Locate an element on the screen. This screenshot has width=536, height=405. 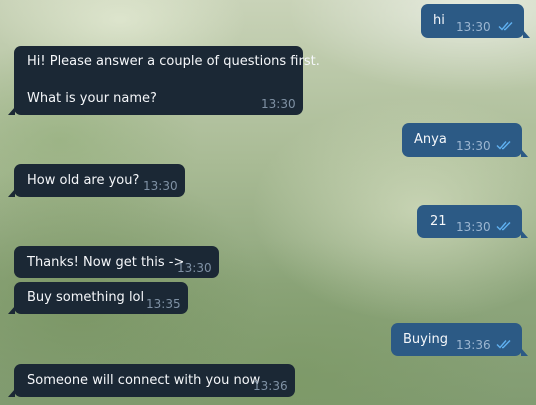
incoming-message: Buy something lol 13:35 is located at coordinates (98, 298).